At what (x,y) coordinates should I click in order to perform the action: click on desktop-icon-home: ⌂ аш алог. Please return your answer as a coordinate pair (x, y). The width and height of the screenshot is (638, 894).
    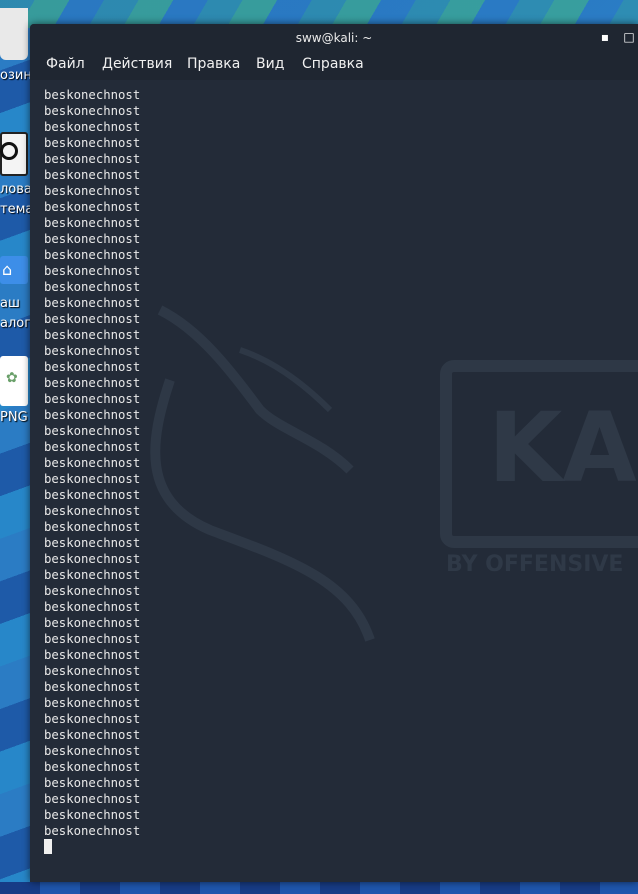
    Looking at the image, I should click on (16, 296).